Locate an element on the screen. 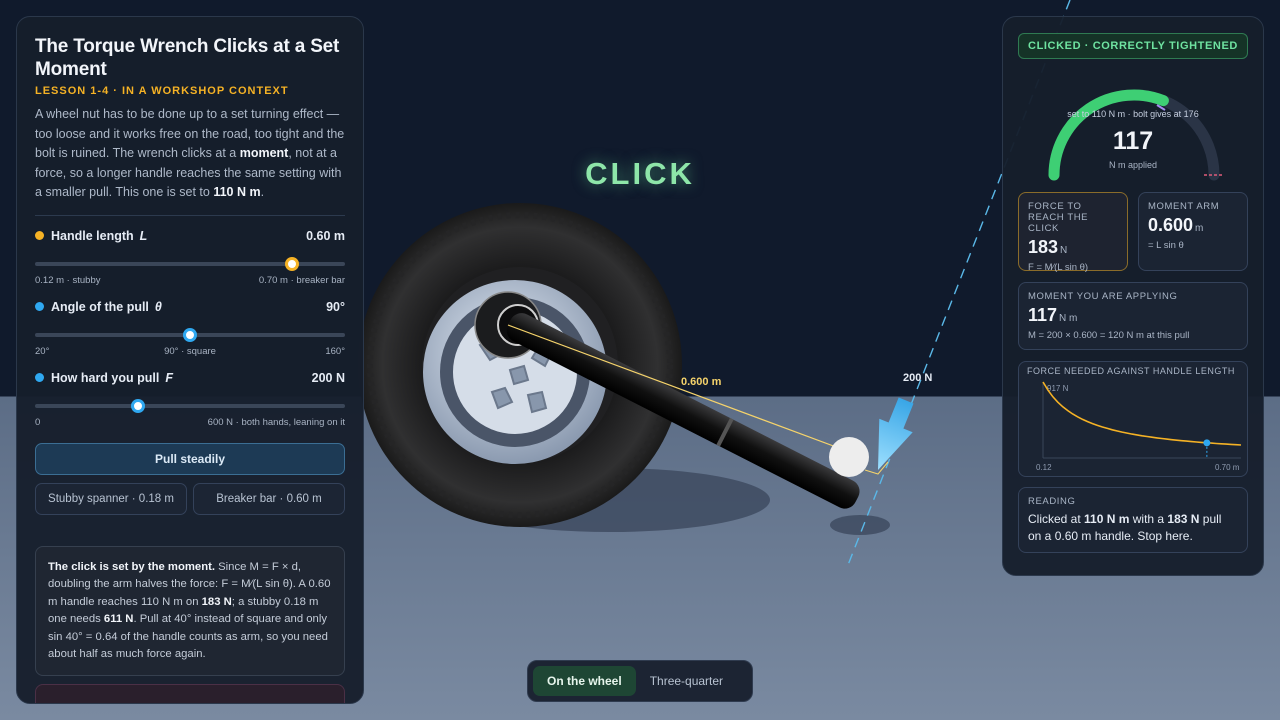 The width and height of the screenshot is (1280, 720). view-toggle: On the wheel Three-quarter is located at coordinates (640, 681).